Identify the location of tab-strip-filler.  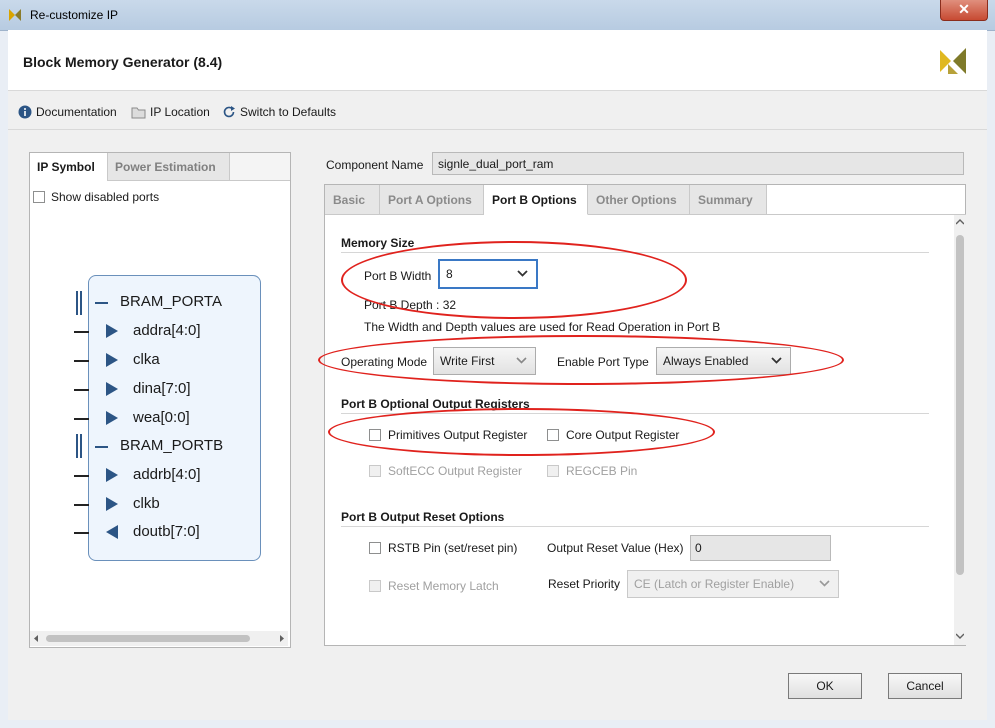
(260, 167).